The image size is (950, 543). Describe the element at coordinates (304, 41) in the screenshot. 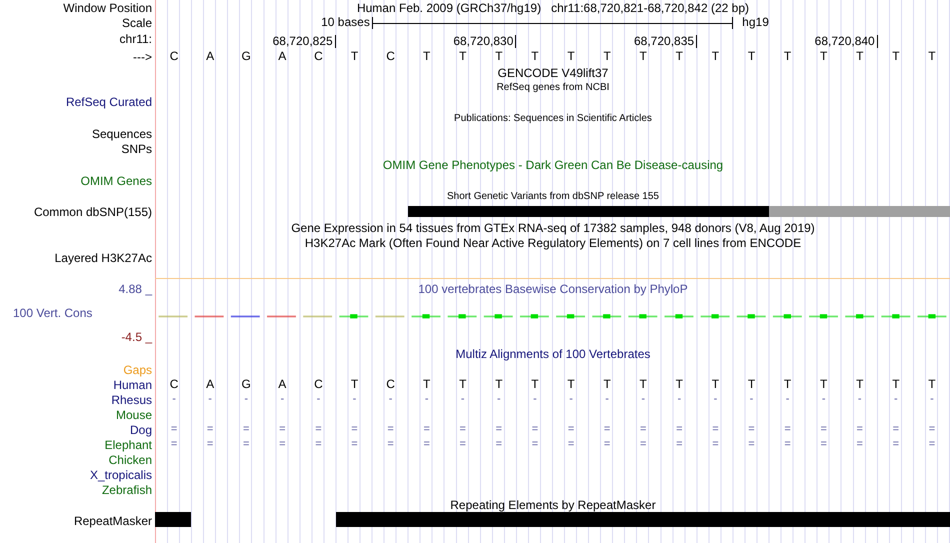

I see `ruler-tick: 68,720,825` at that location.